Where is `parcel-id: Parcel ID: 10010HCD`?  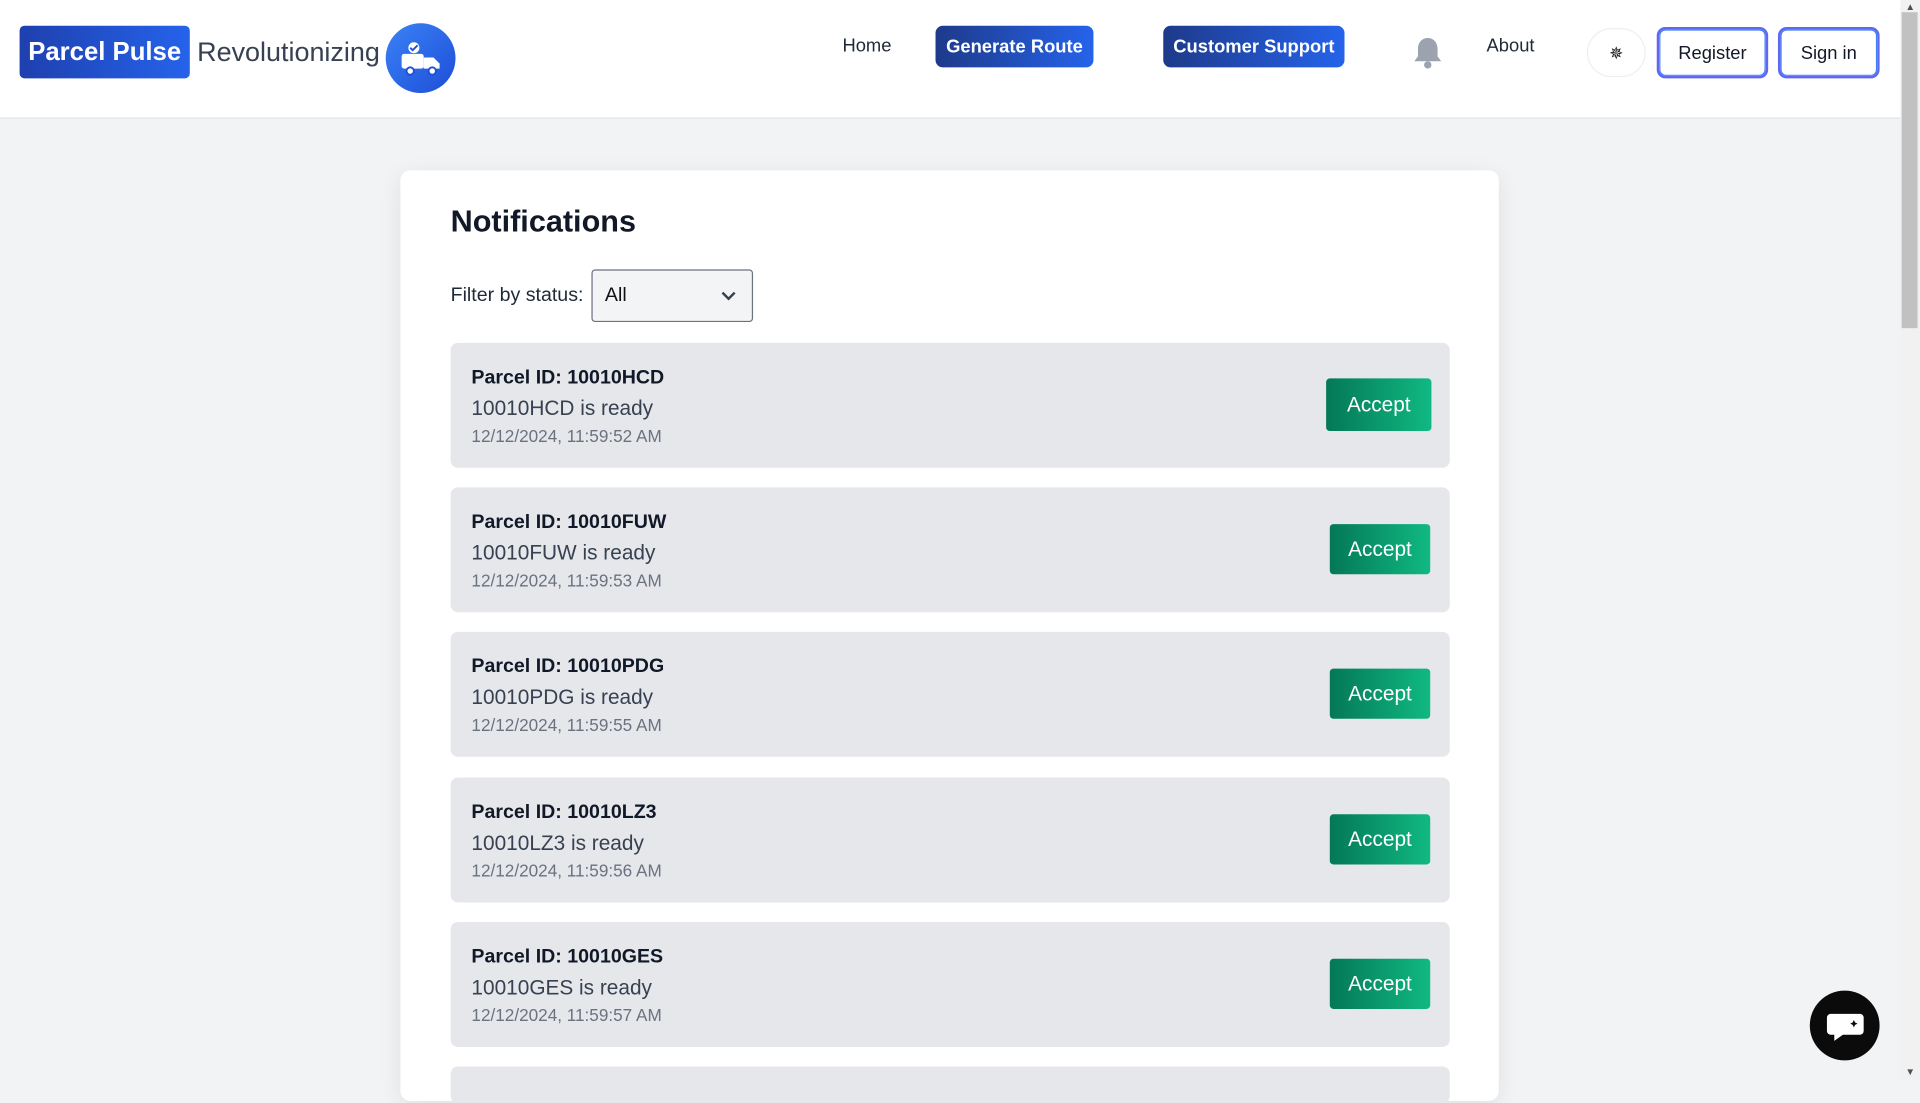 parcel-id: Parcel ID: 10010HCD is located at coordinates (568, 378).